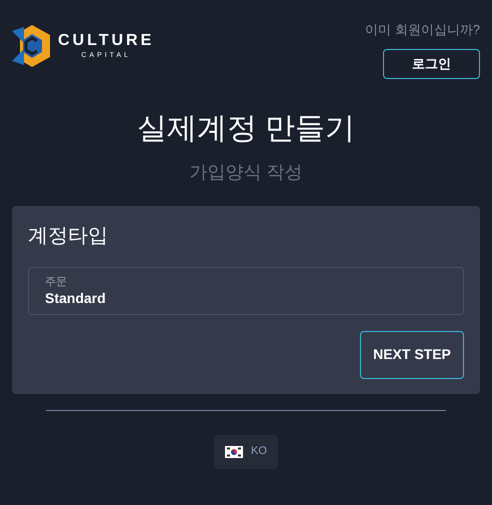 Image resolution: width=492 pixels, height=505 pixels. What do you see at coordinates (422, 30) in the screenshot?
I see `account-prompt: 이미 회원이십니까?` at bounding box center [422, 30].